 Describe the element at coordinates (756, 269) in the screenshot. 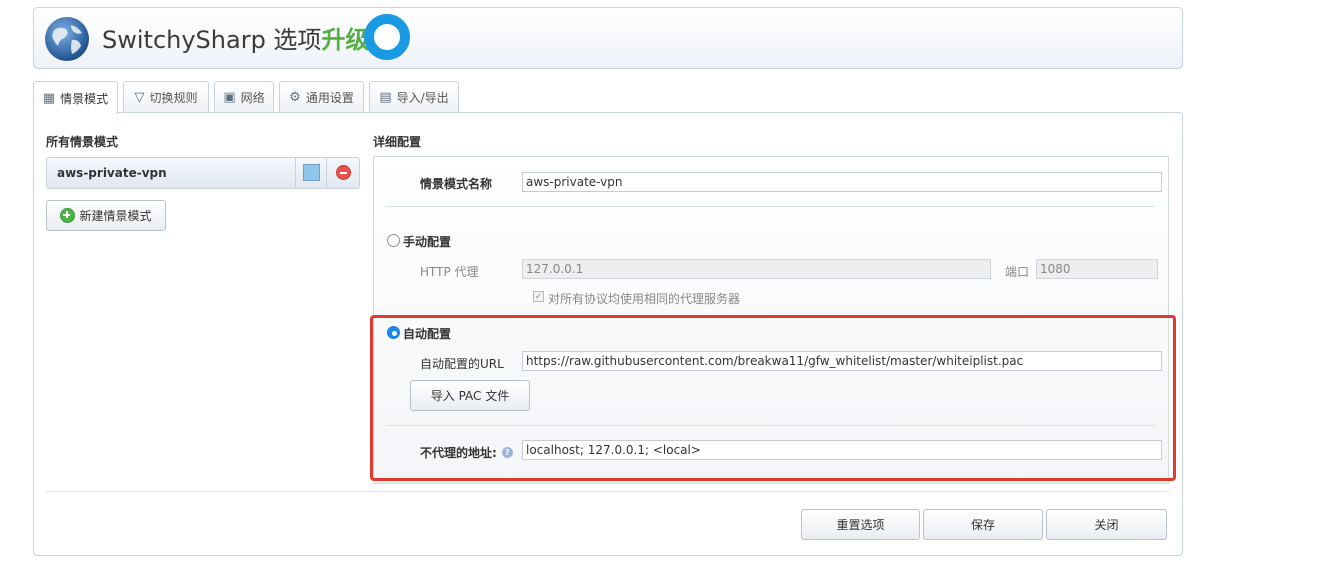

I see `http-proxy-input: 127.0.0.1` at that location.